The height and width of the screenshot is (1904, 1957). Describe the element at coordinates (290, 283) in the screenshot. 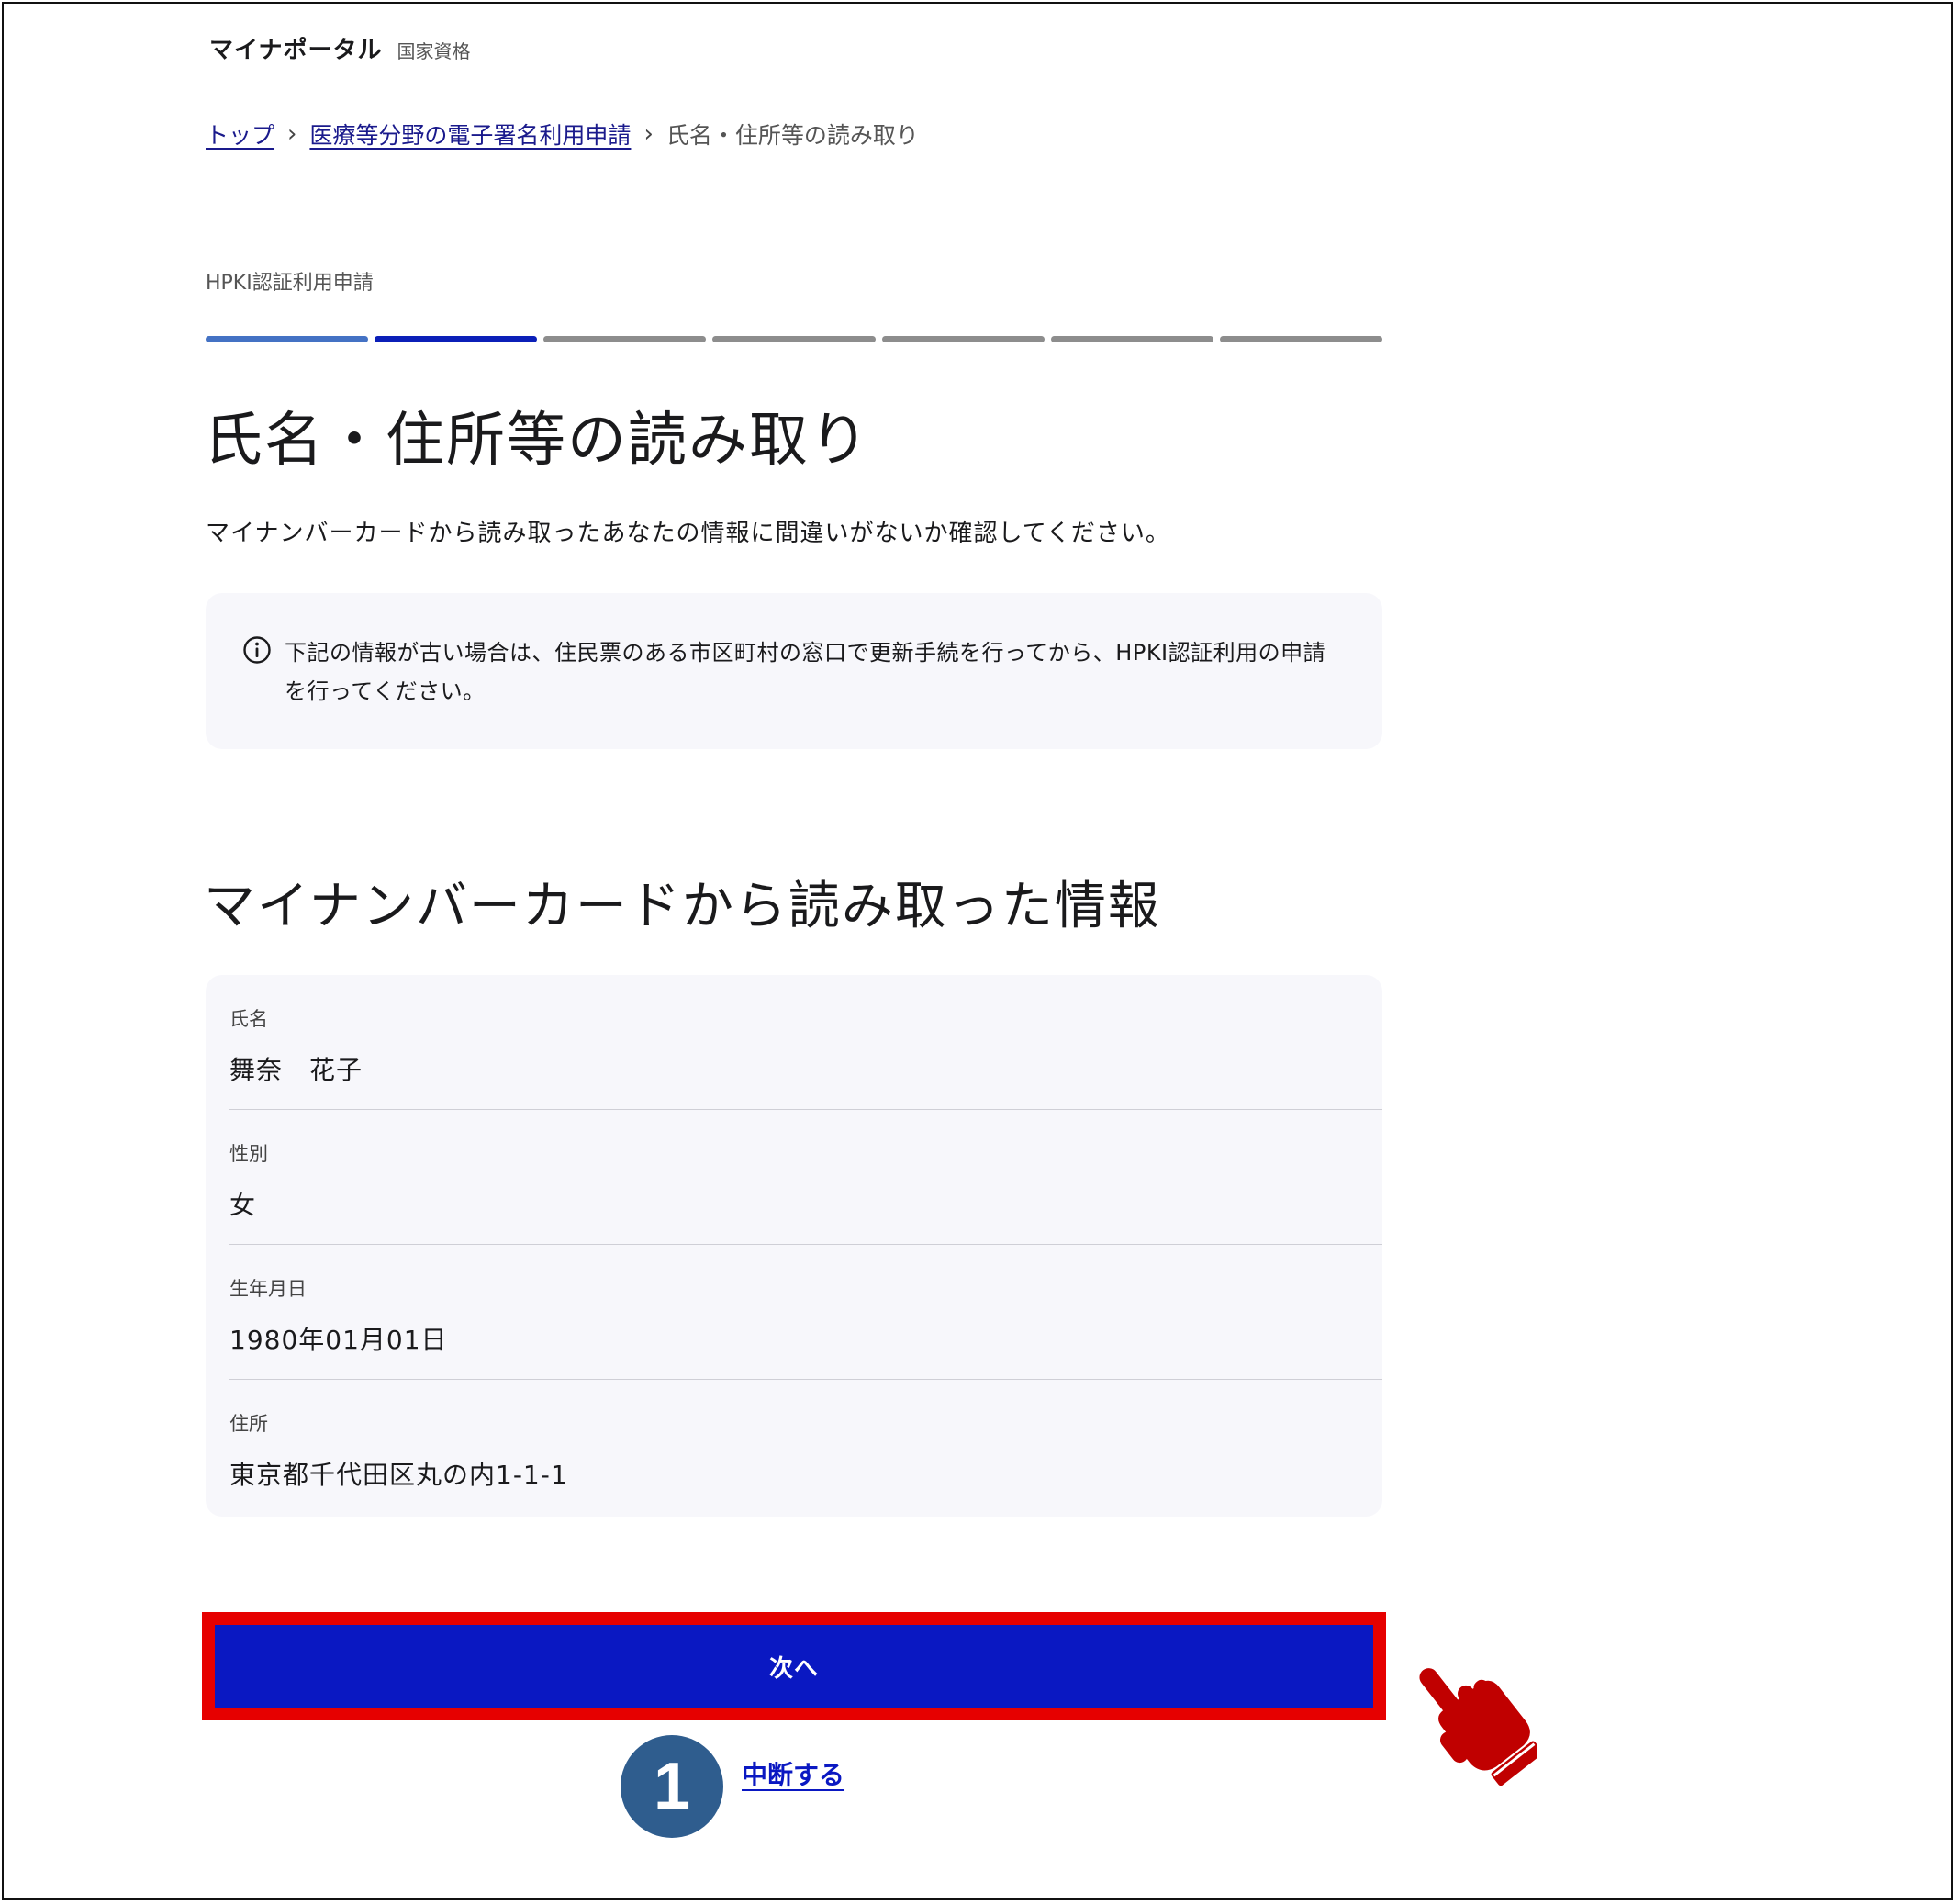

I see `progress-label: HPKI認証利用申請` at that location.